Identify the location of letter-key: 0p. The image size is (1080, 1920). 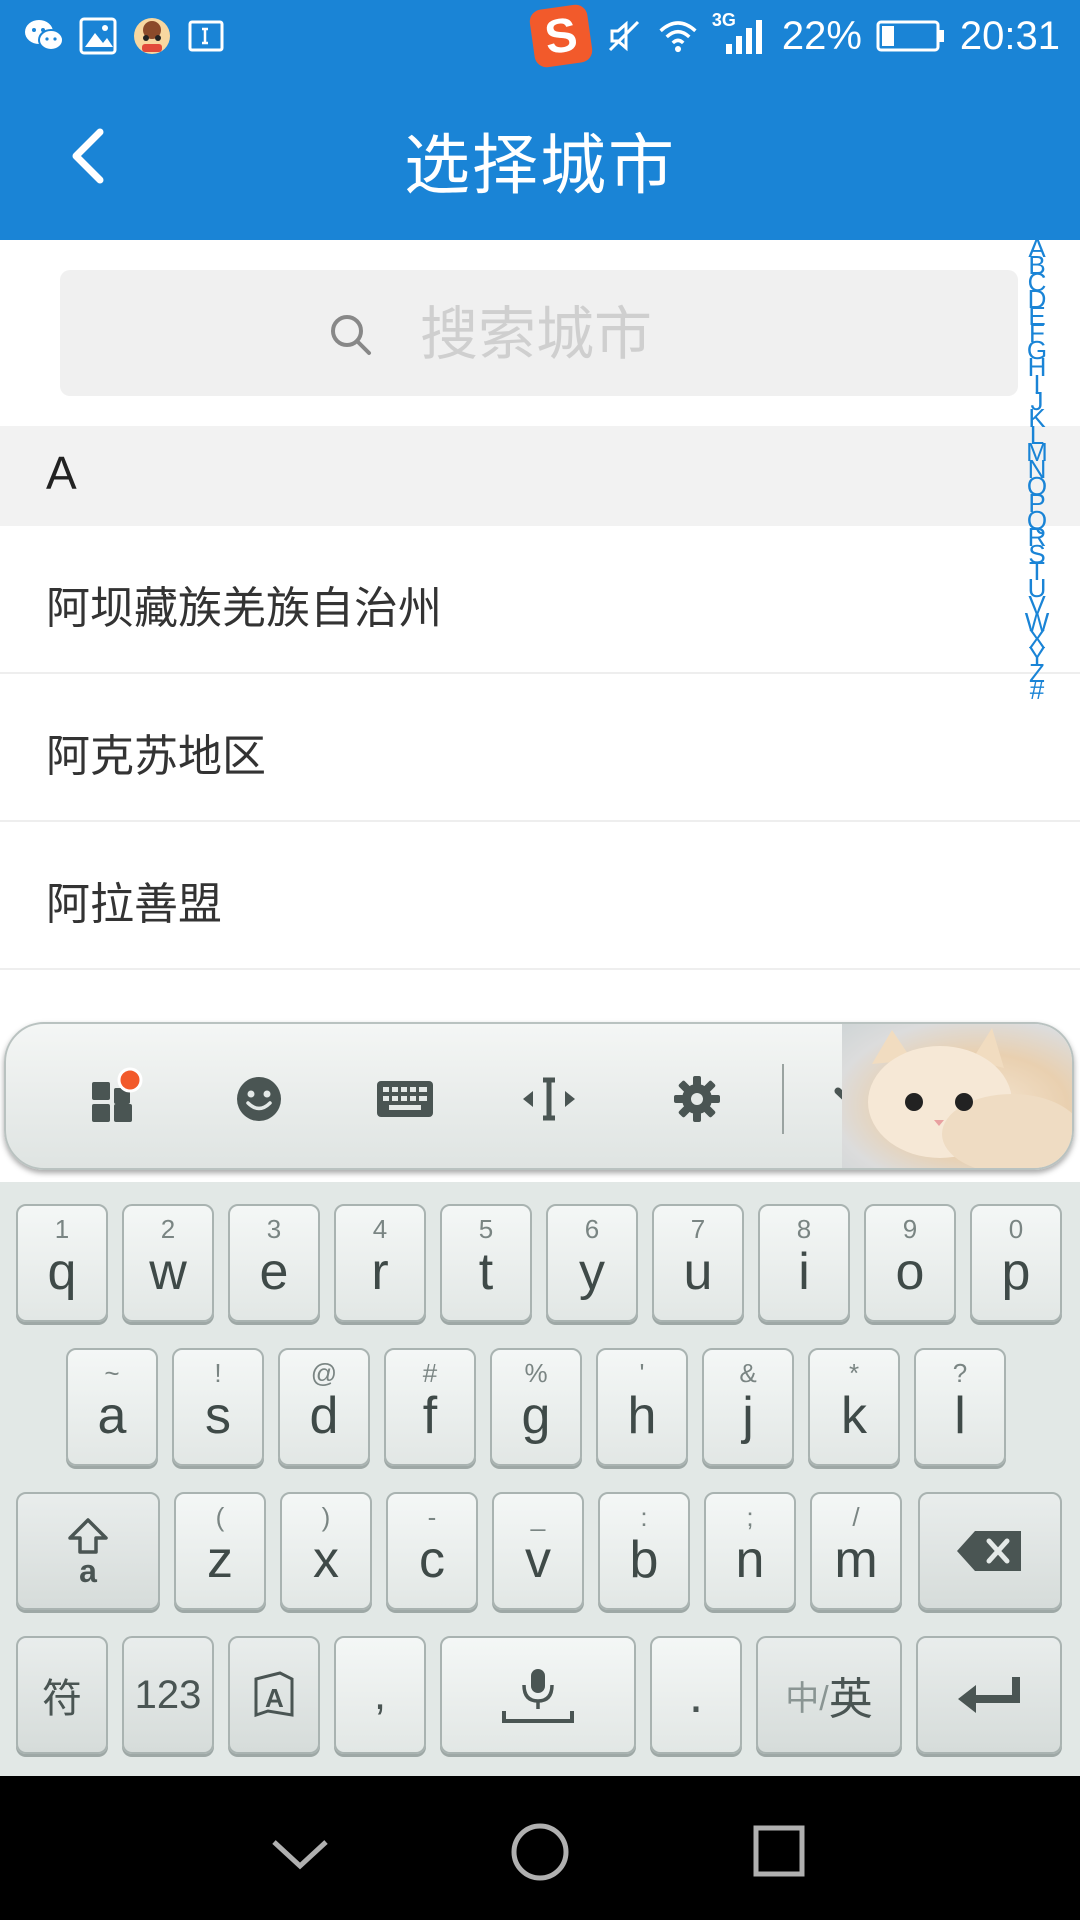
(1016, 1263).